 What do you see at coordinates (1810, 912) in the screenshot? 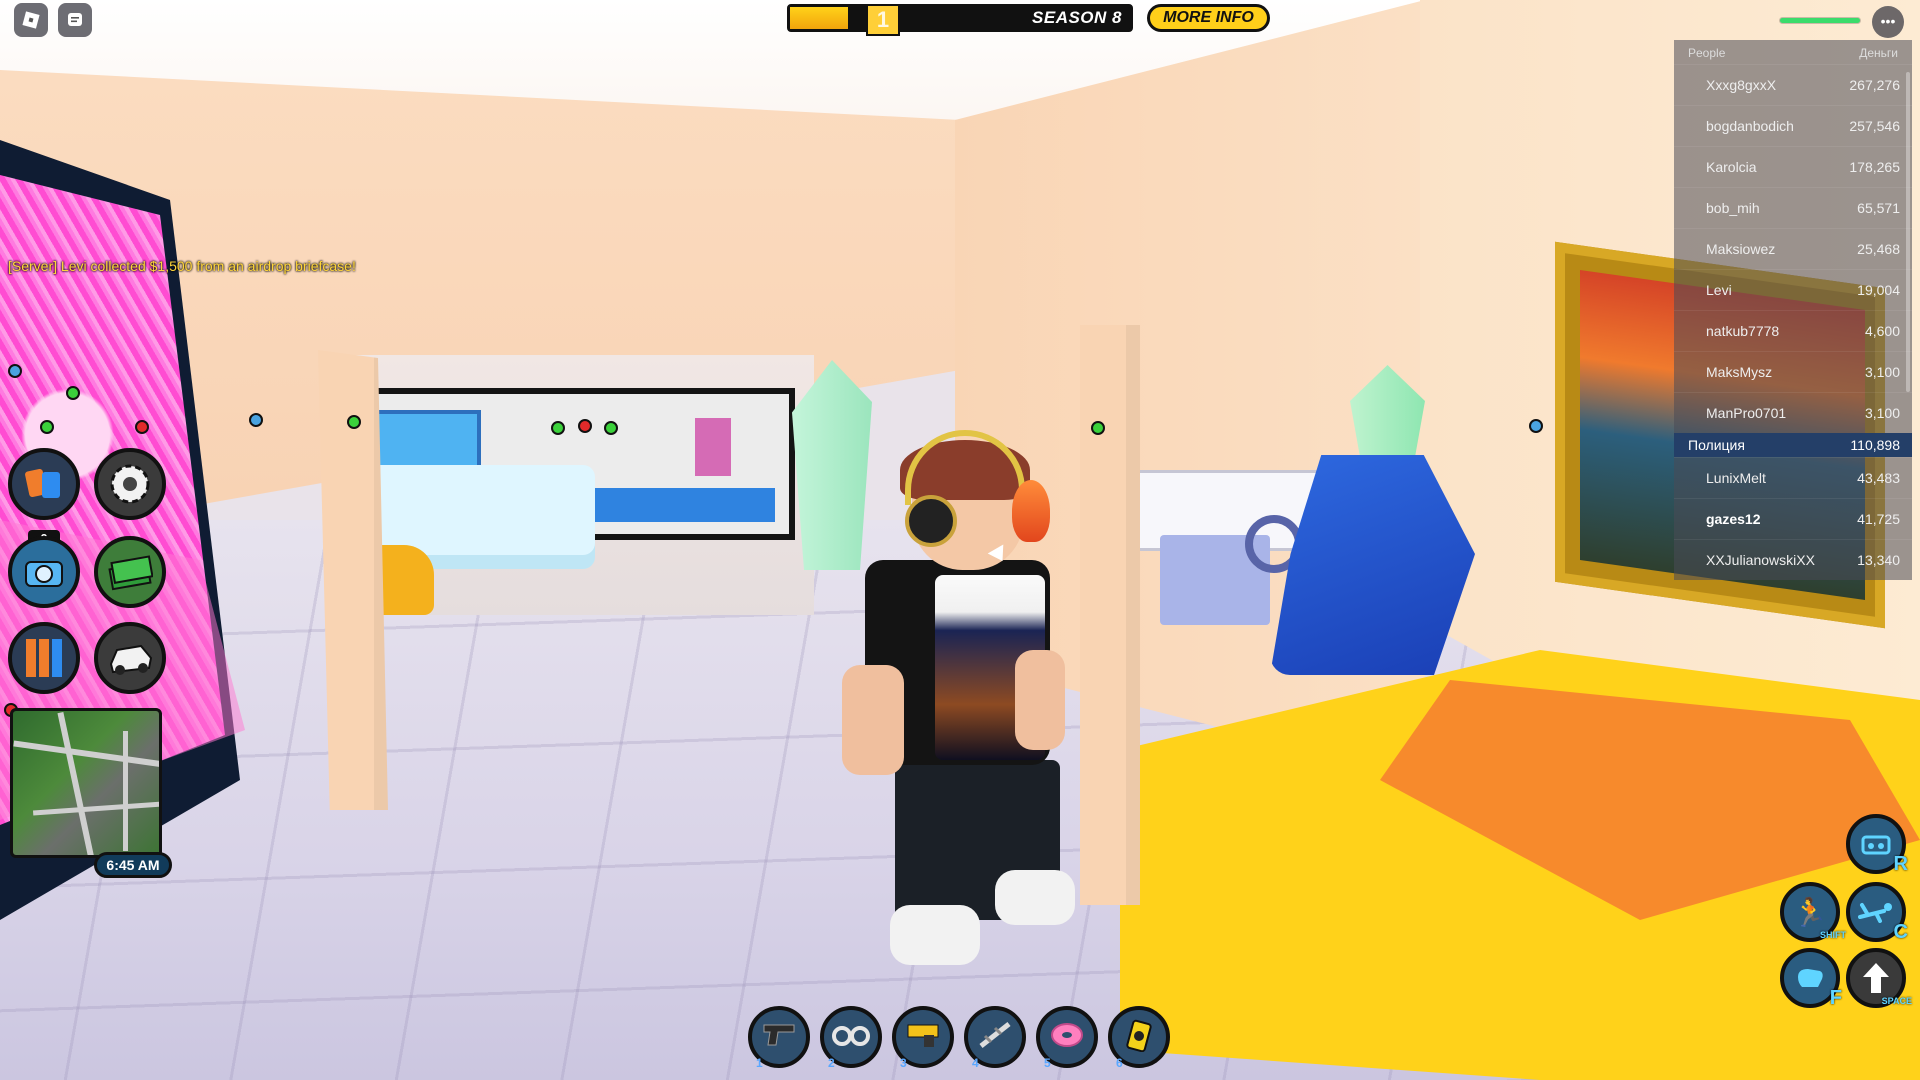
I see `run-icon: 🏃` at bounding box center [1810, 912].